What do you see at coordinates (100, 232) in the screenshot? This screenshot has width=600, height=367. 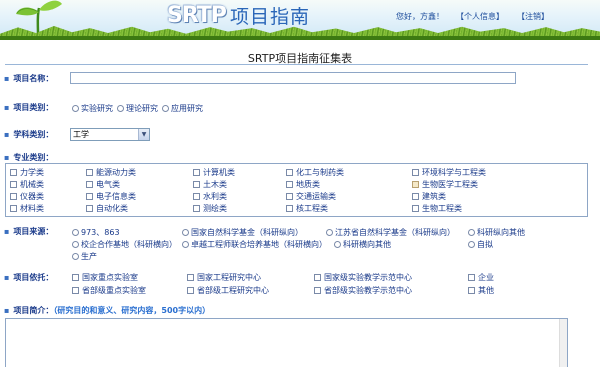 I see `option-label: 973、863` at bounding box center [100, 232].